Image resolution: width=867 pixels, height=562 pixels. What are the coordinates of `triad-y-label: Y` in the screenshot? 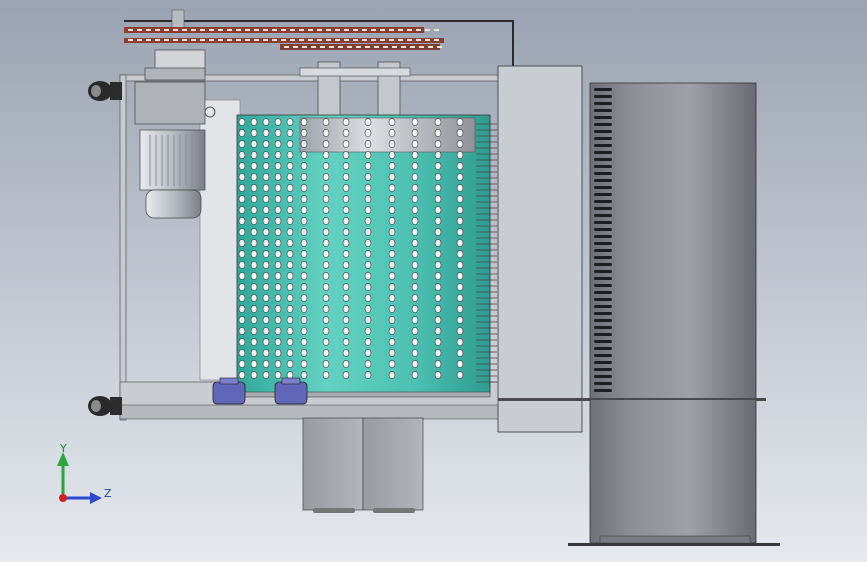 It's located at (63, 448).